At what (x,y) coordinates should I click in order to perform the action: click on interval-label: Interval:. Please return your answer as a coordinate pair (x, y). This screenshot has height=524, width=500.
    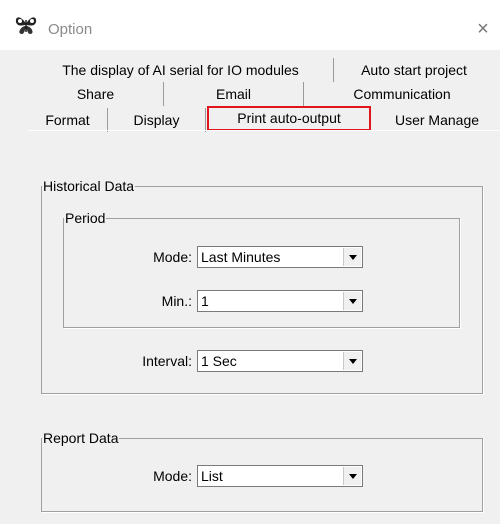
    Looking at the image, I should click on (167, 361).